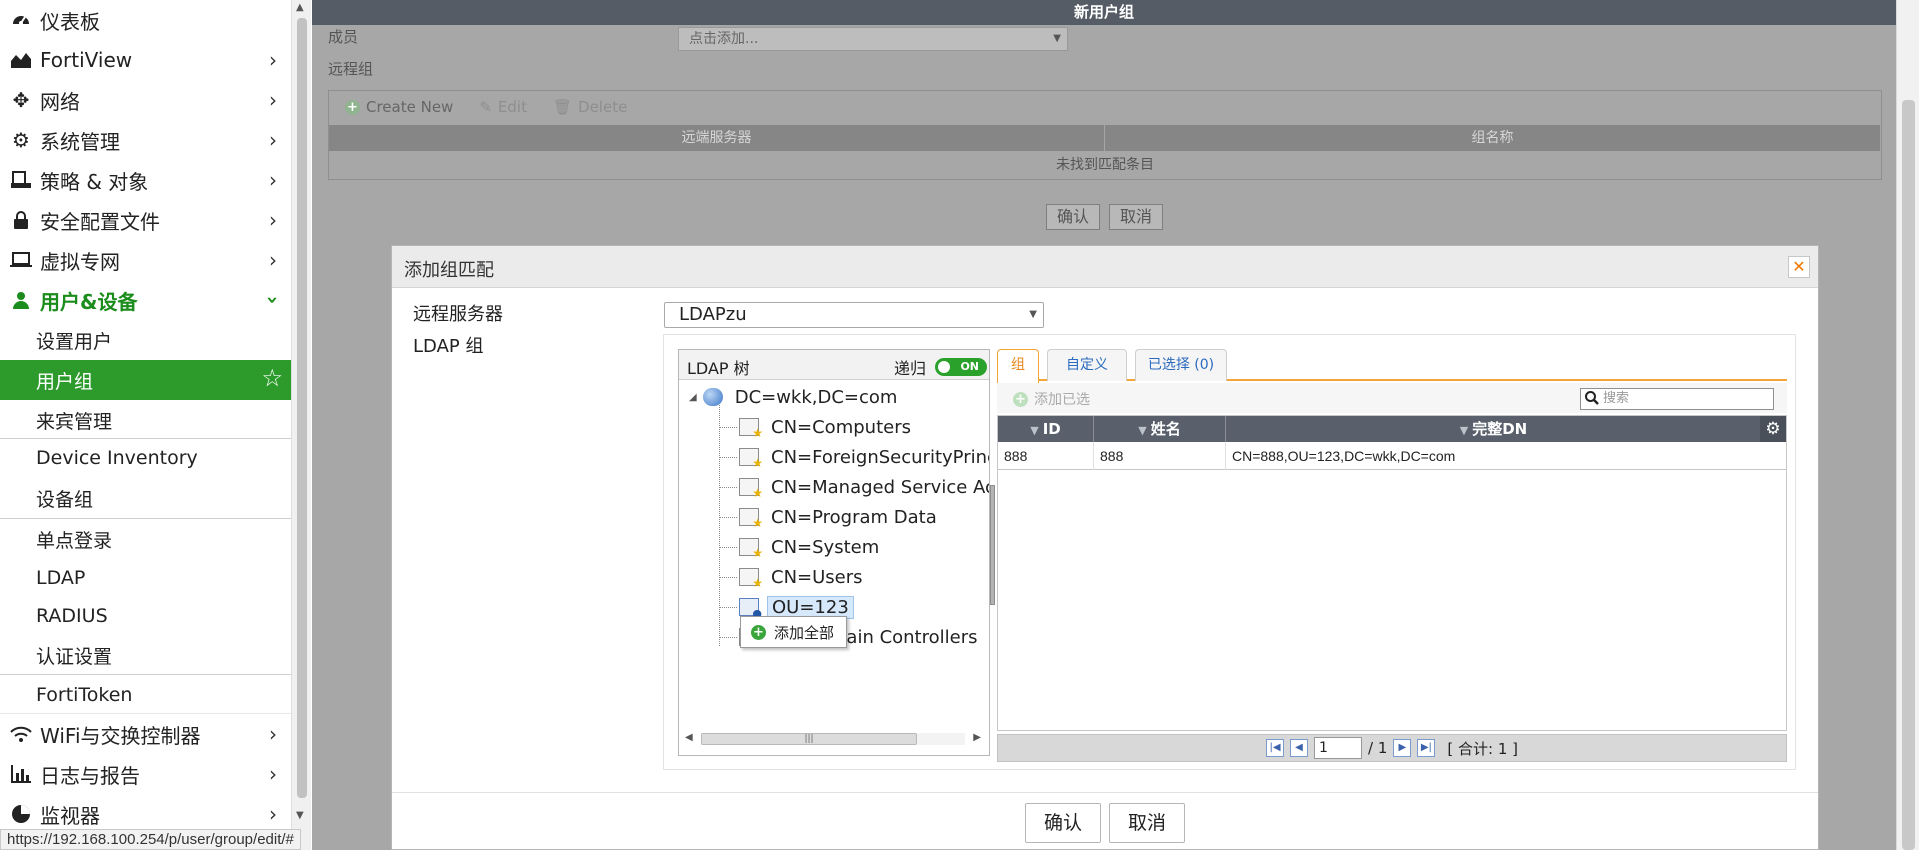  I want to click on organizational-unit-icon, so click(750, 609).